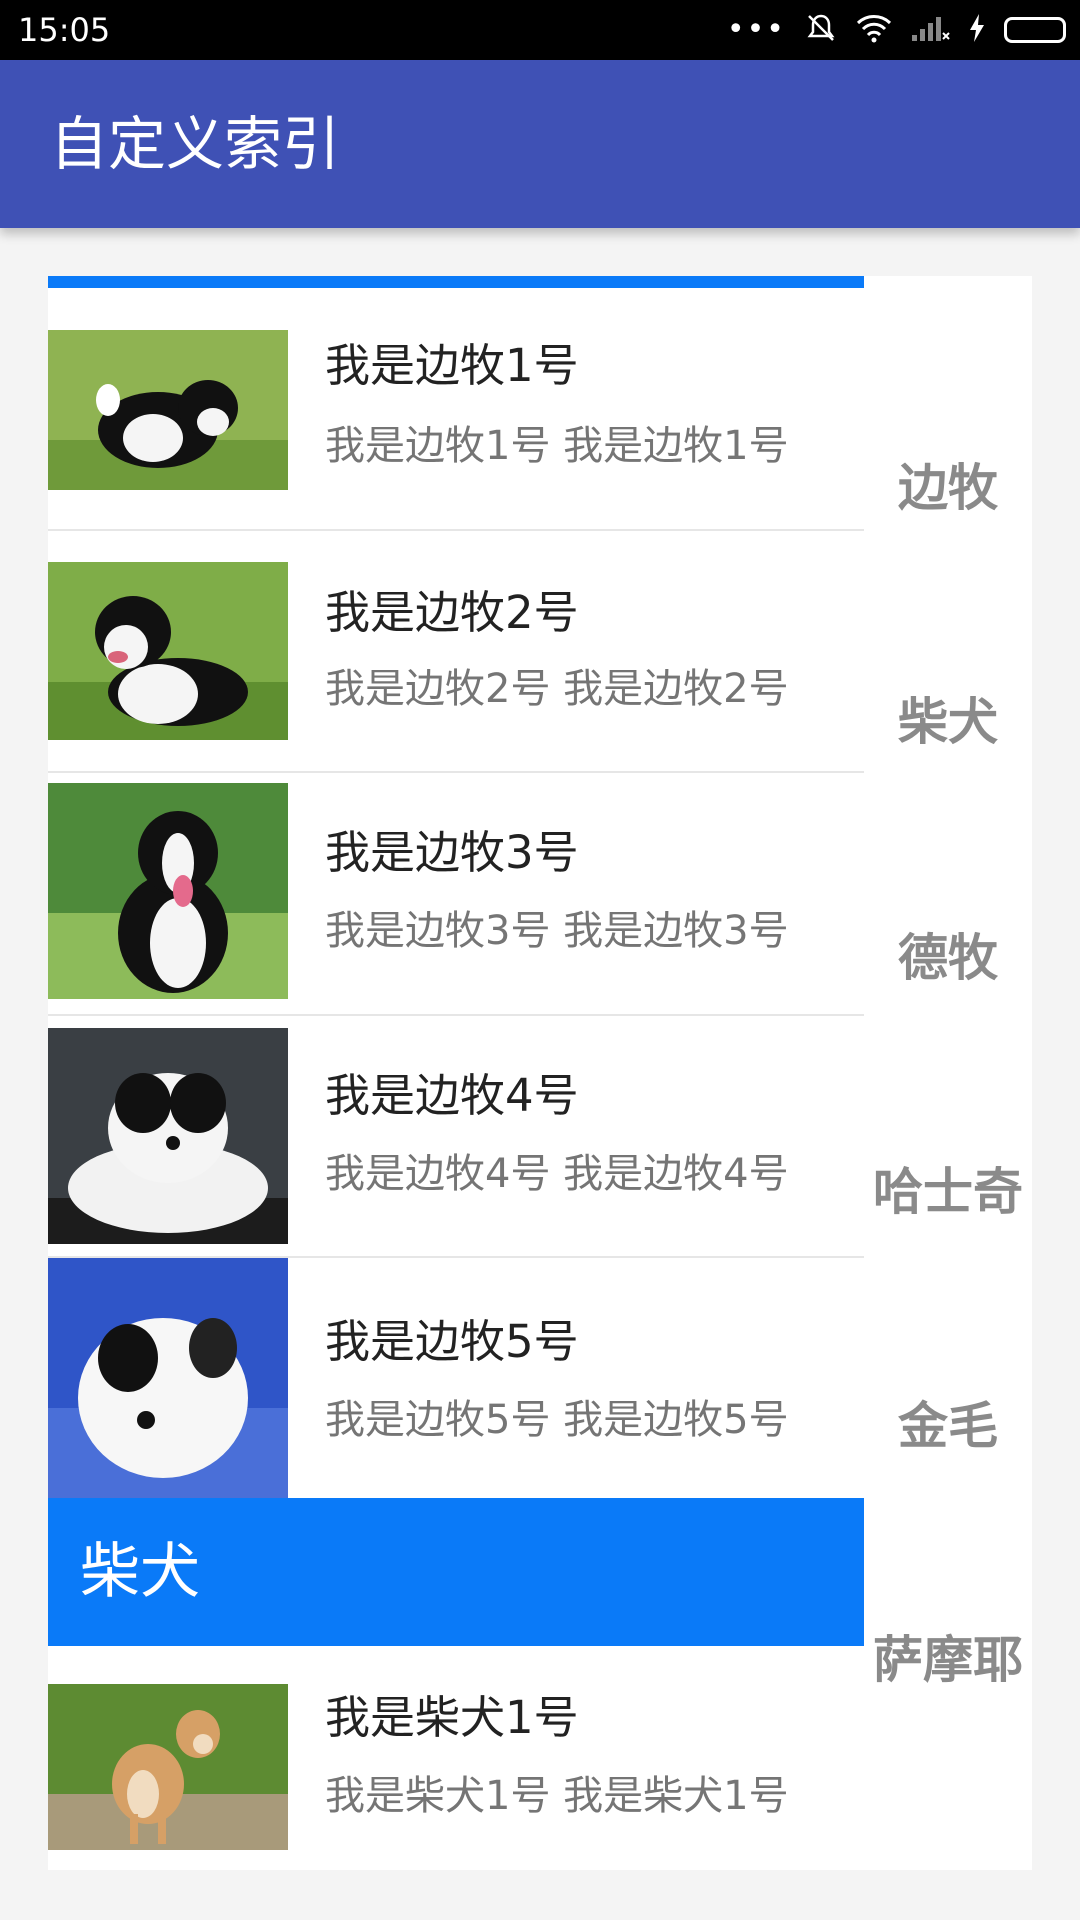 This screenshot has height=1920, width=1080. What do you see at coordinates (195, 144) in the screenshot?
I see `page-title: 自定义索引` at bounding box center [195, 144].